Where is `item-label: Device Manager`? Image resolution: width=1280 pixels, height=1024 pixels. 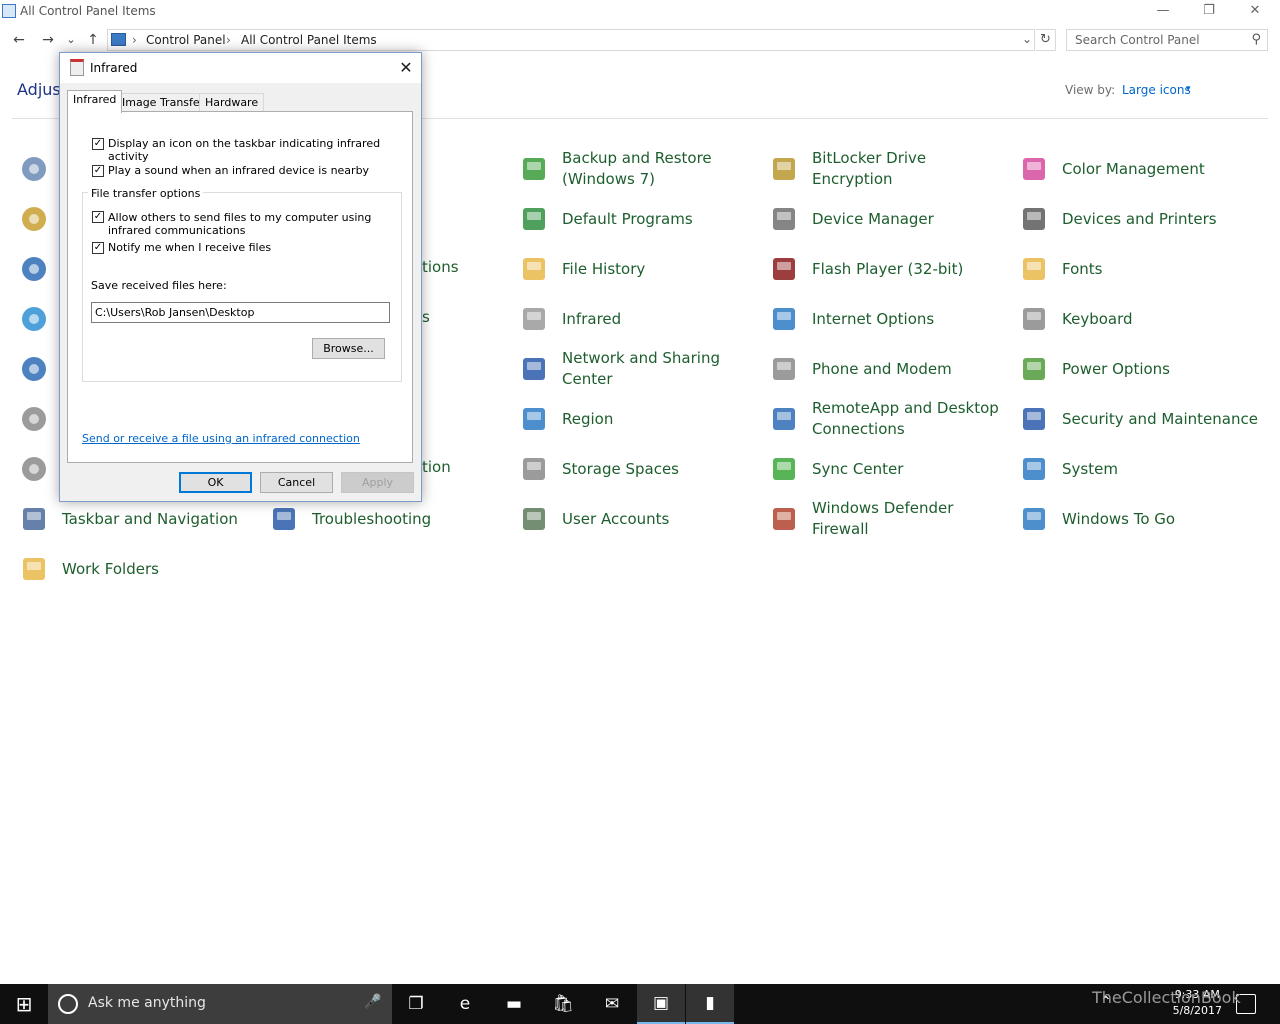
item-label: Device Manager is located at coordinates (873, 218).